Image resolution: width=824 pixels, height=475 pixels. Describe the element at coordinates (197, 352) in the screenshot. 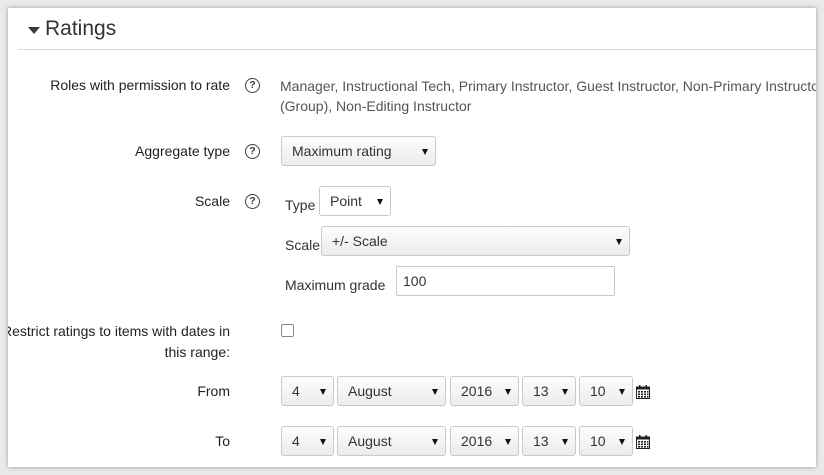

I see `restrict-ratings-label-line2: this range:` at that location.